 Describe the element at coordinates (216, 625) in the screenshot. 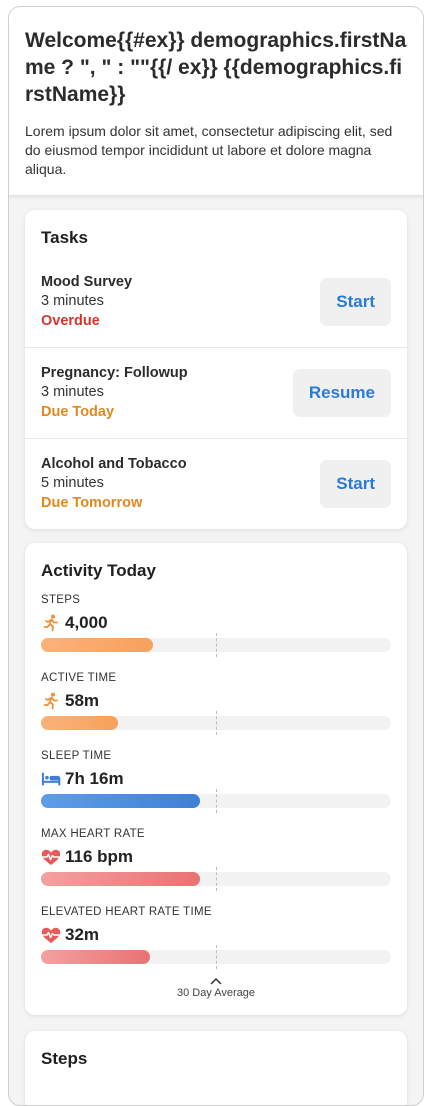

I see `metric-steps: STEPS 4,000` at that location.